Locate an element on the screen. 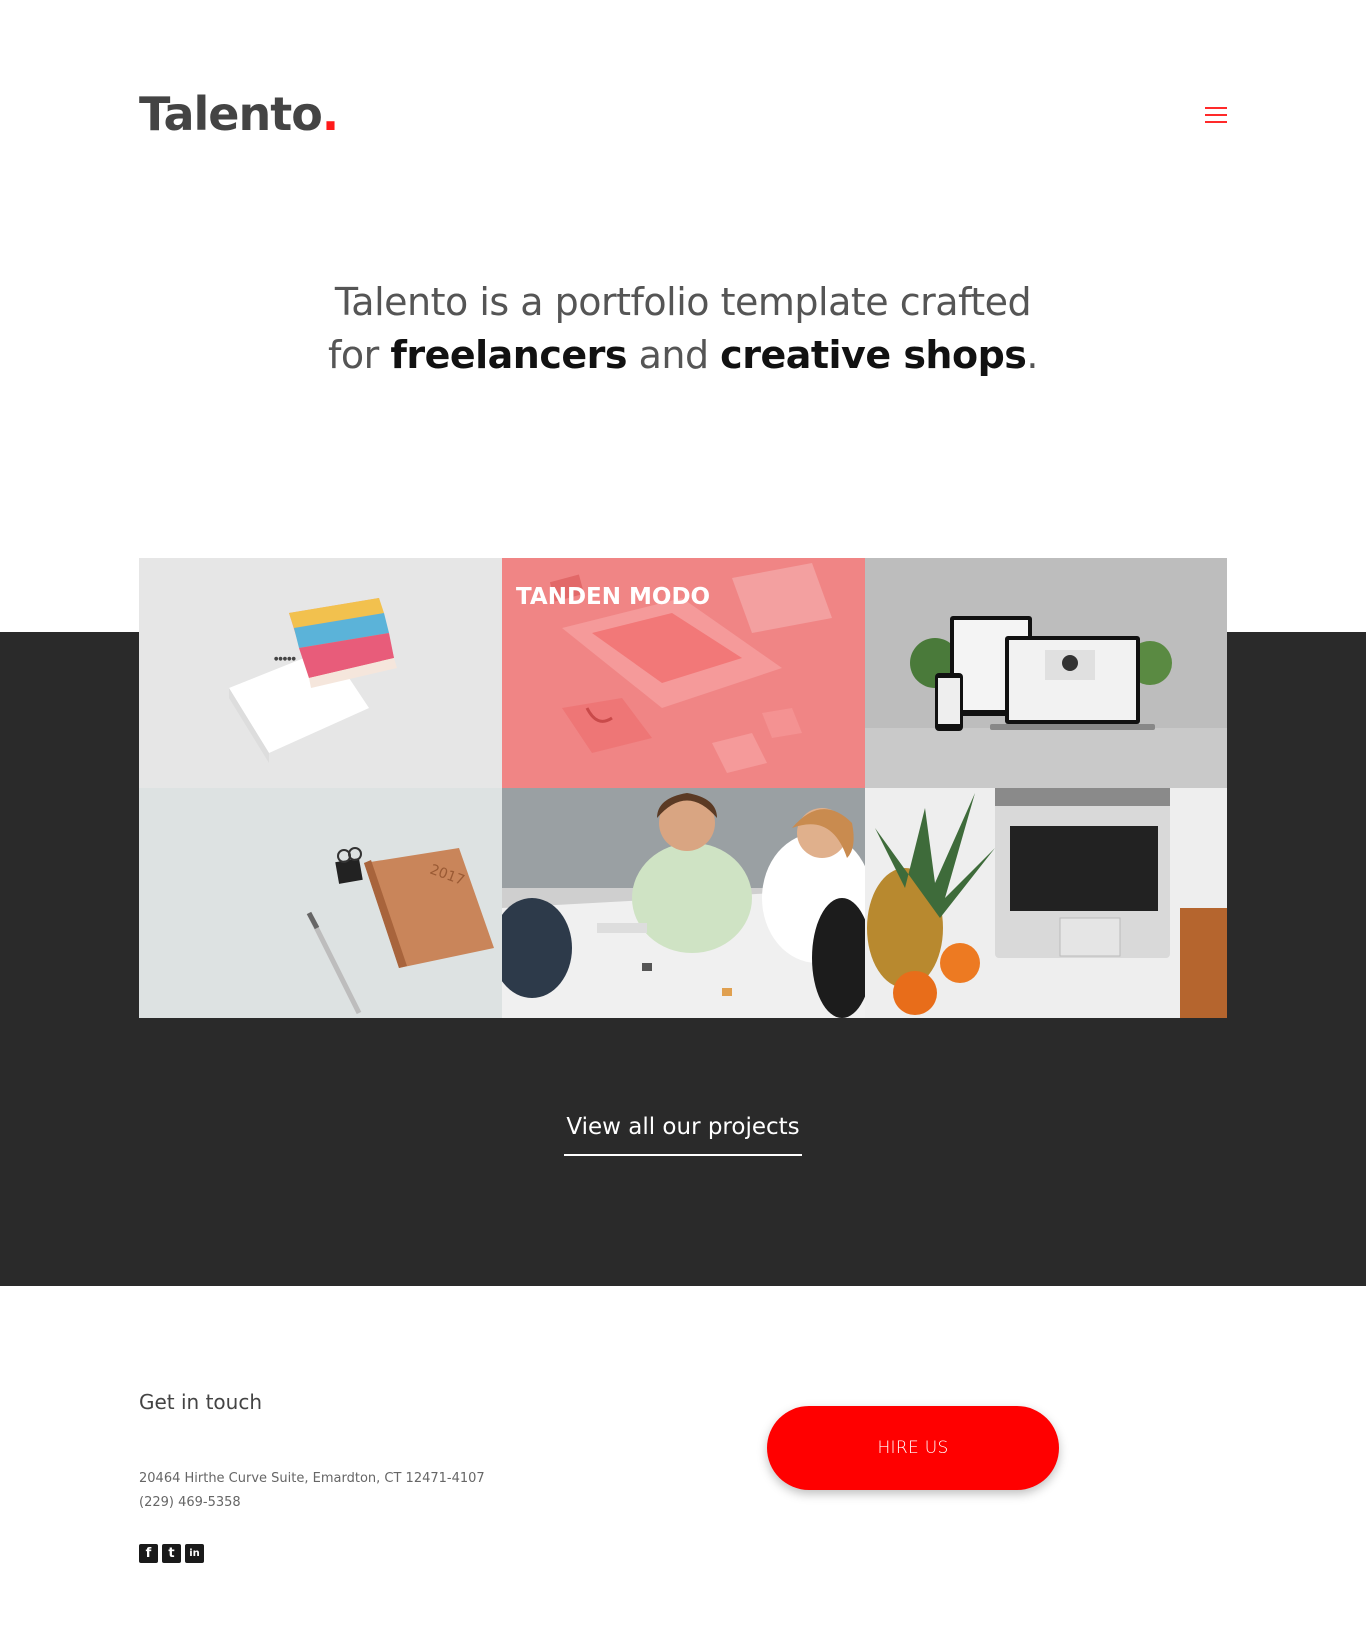 The height and width of the screenshot is (1630, 1366). portfolio-tile-responsive-devices is located at coordinates (1046, 673).